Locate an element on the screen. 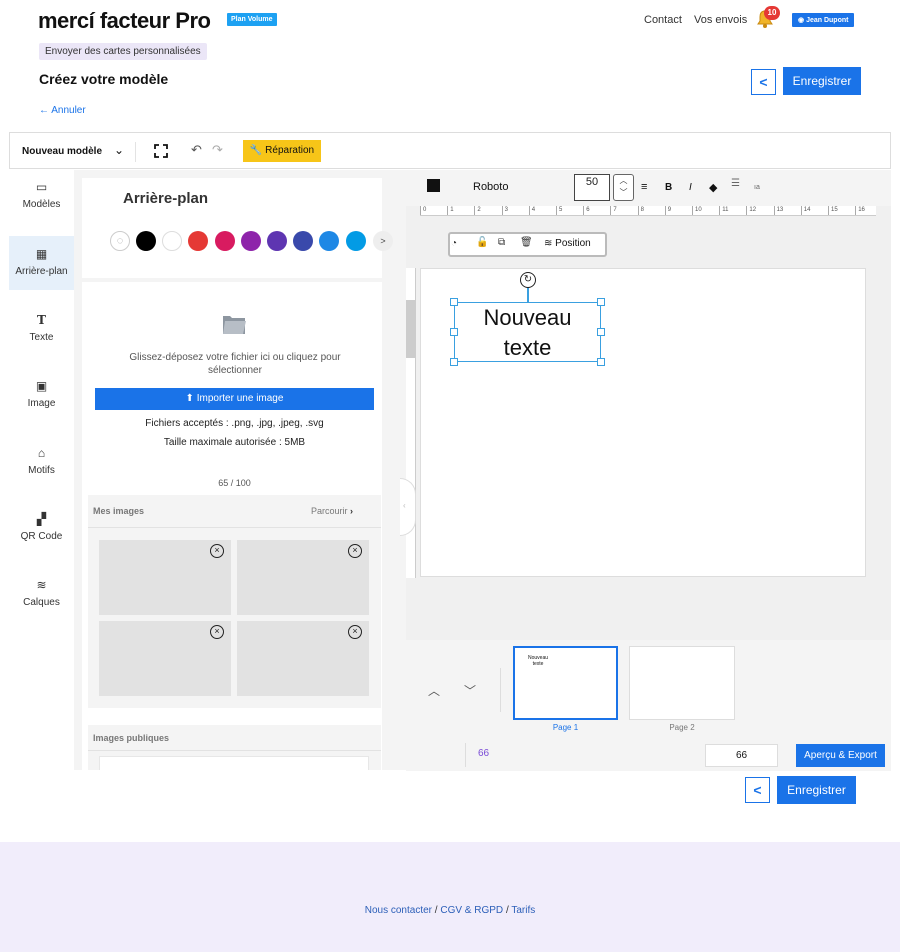  letter-spacing-icon: ıa is located at coordinates (757, 187).